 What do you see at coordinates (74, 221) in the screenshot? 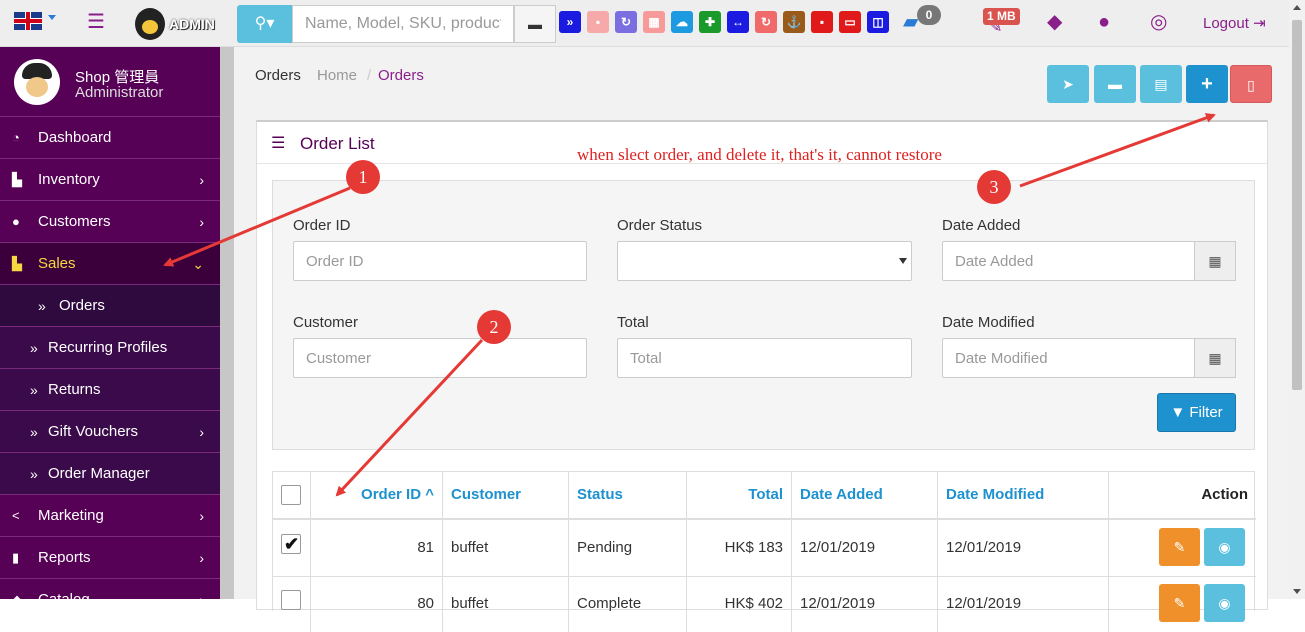
I see `sidebar-item-label: Customers` at bounding box center [74, 221].